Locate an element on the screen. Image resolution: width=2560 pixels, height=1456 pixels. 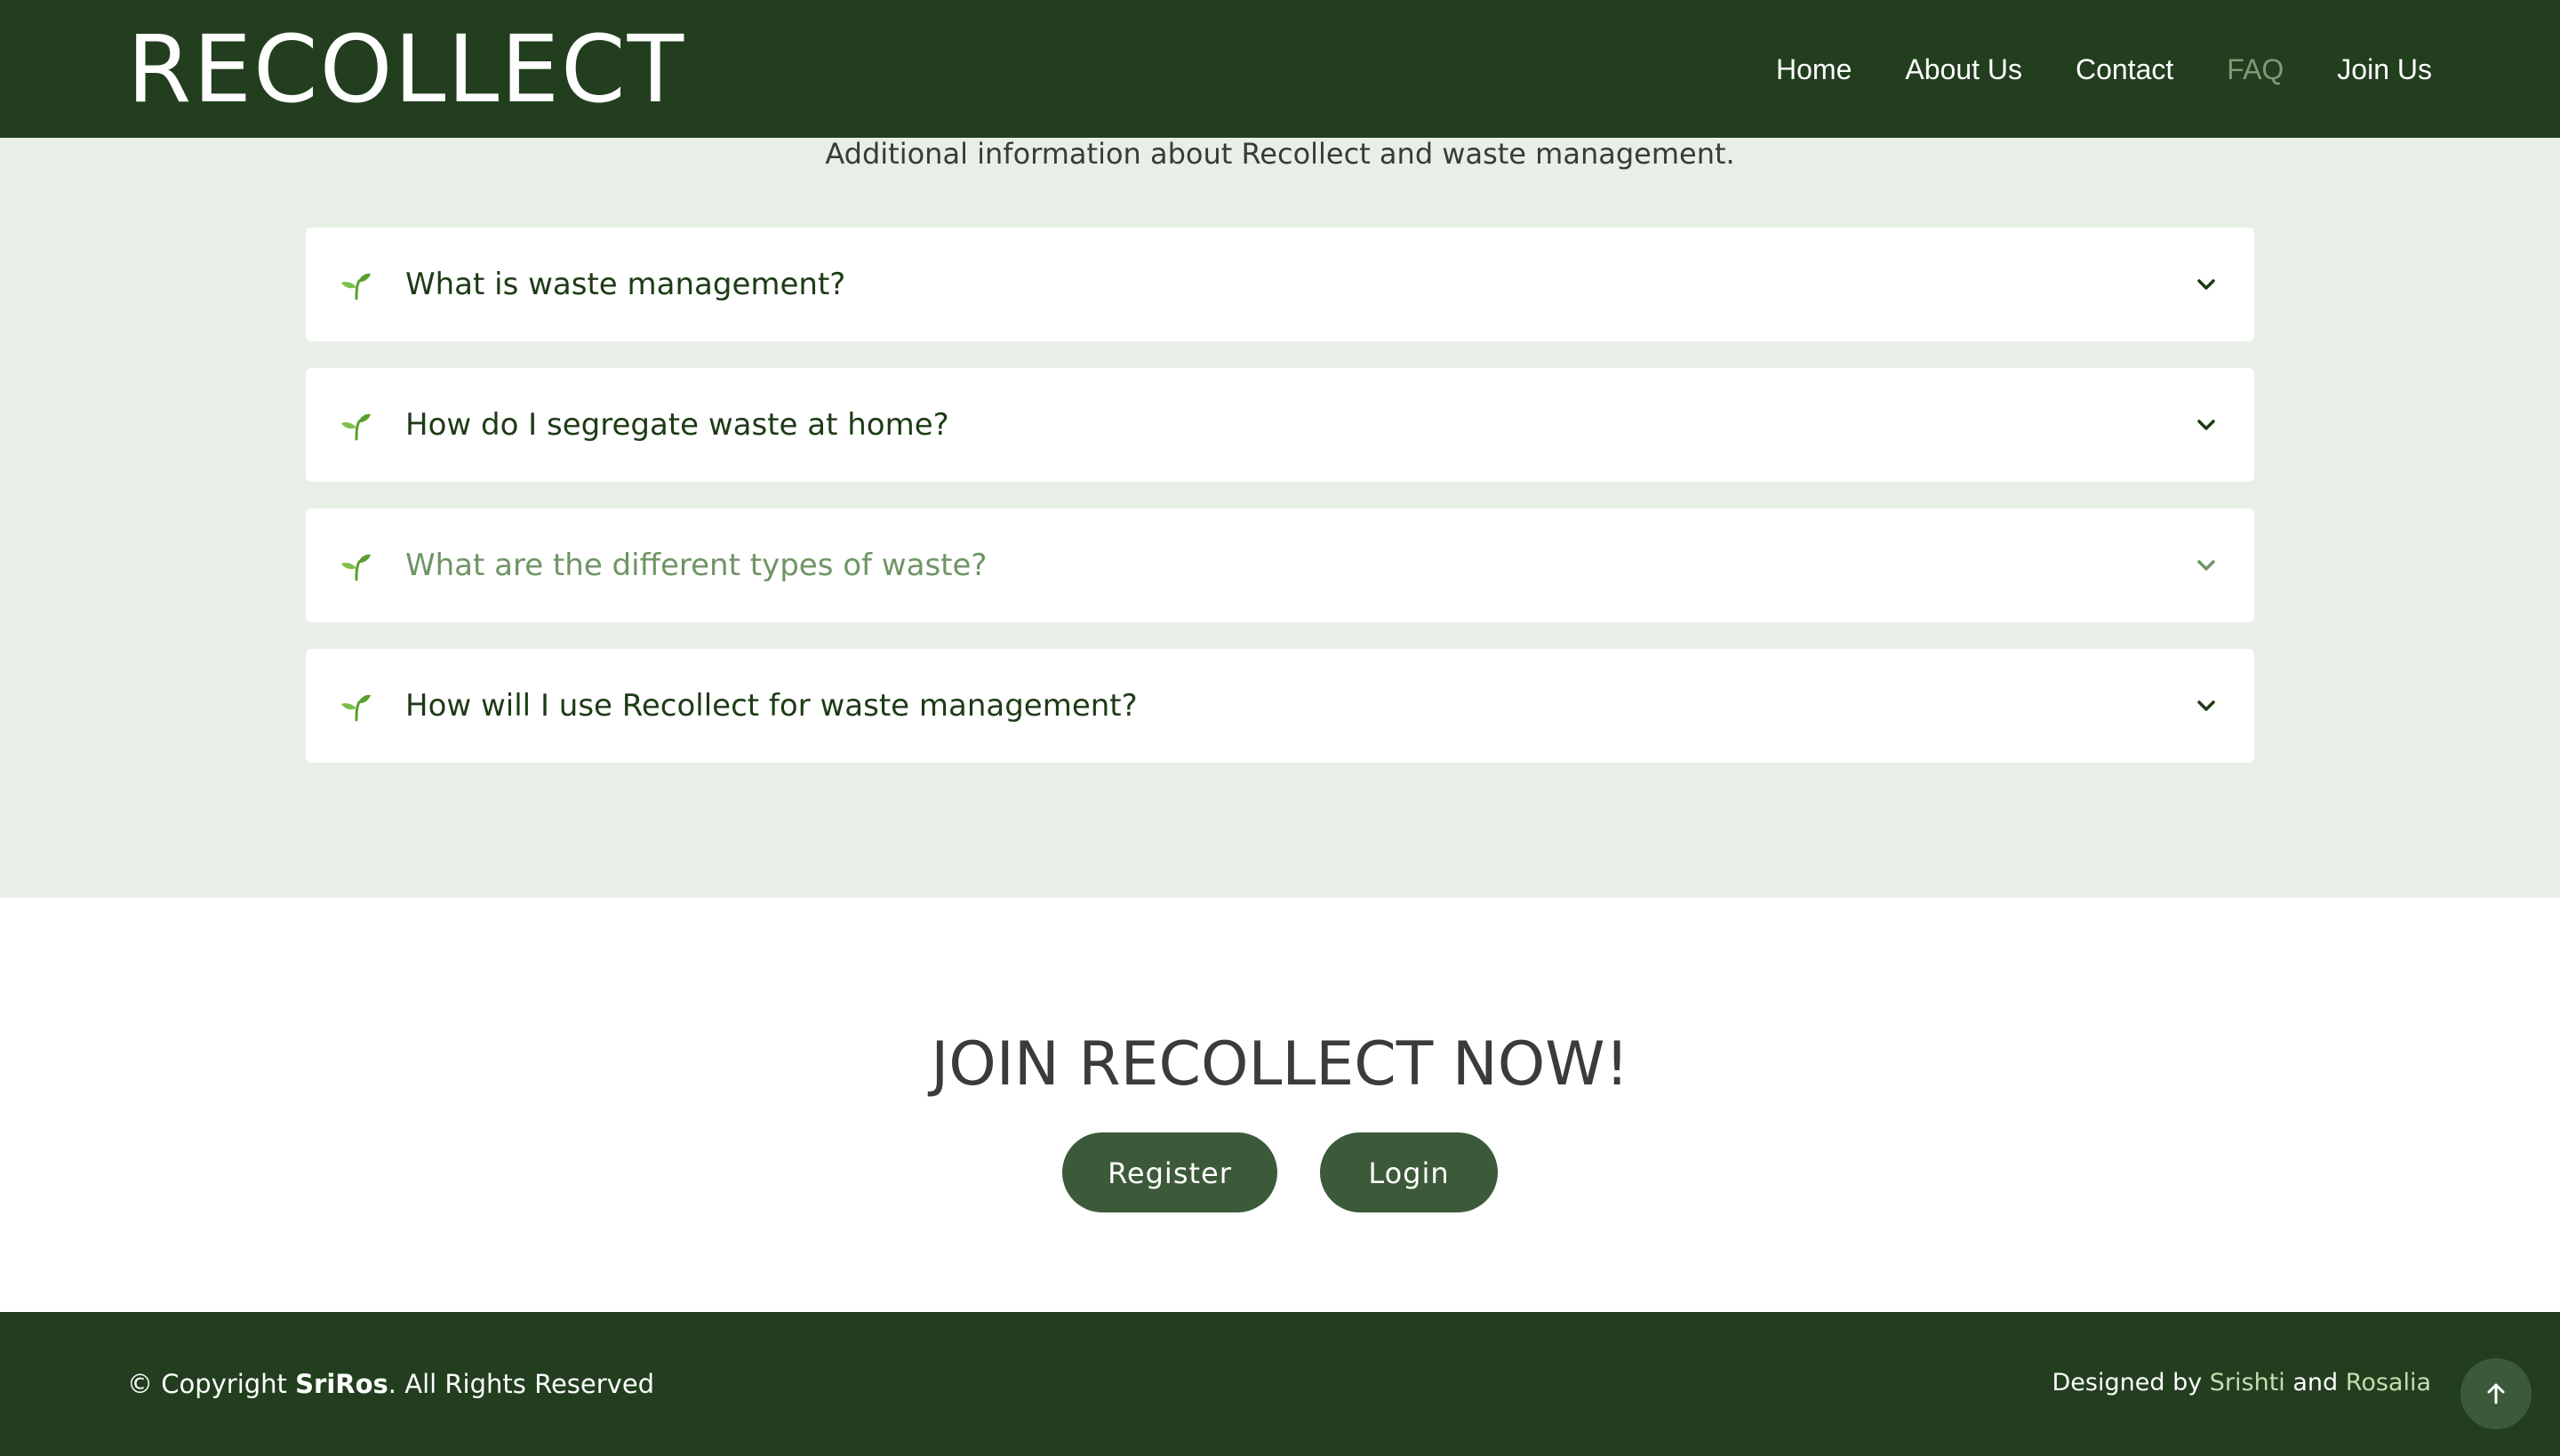
nav-contact: Contact is located at coordinates (2124, 69).